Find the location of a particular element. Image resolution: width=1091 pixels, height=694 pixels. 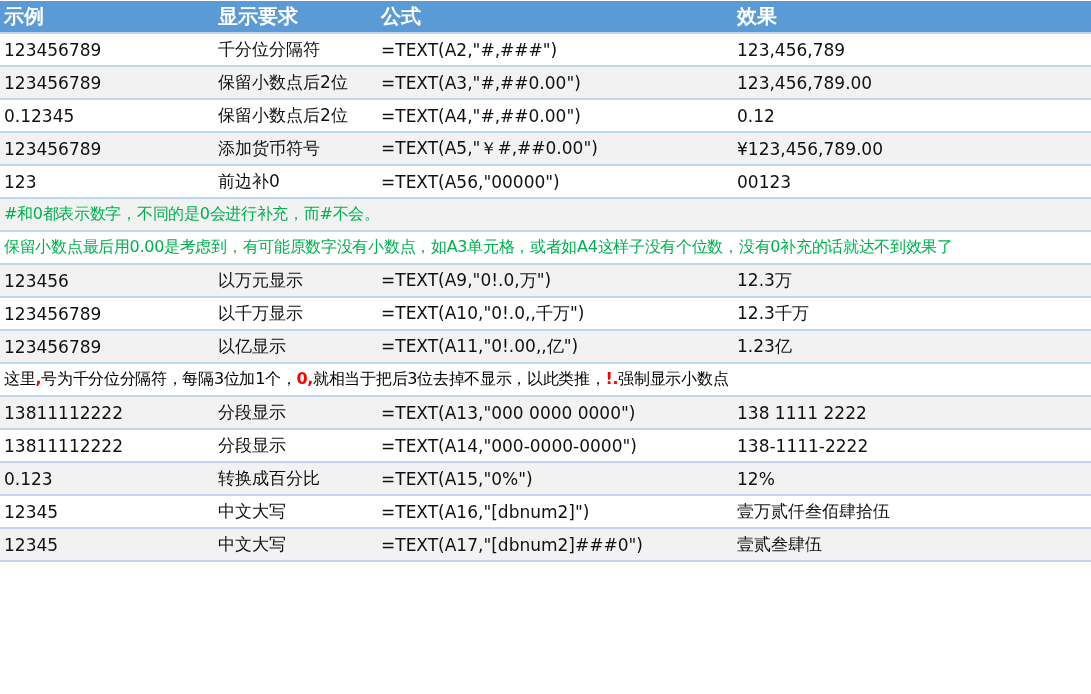

table-cell-text: =TEXT(A3,"#,##0.00") is located at coordinates (481, 82).